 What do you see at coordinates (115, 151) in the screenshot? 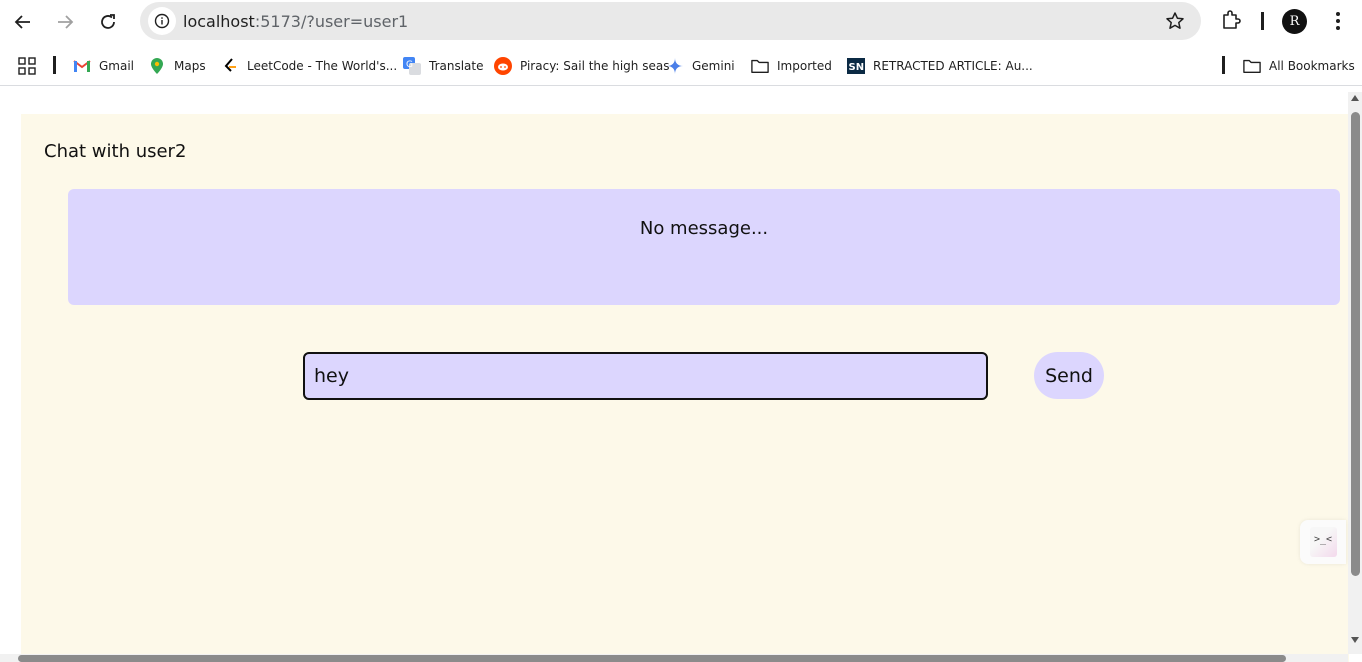
I see `chat-title: Chat with user2` at bounding box center [115, 151].